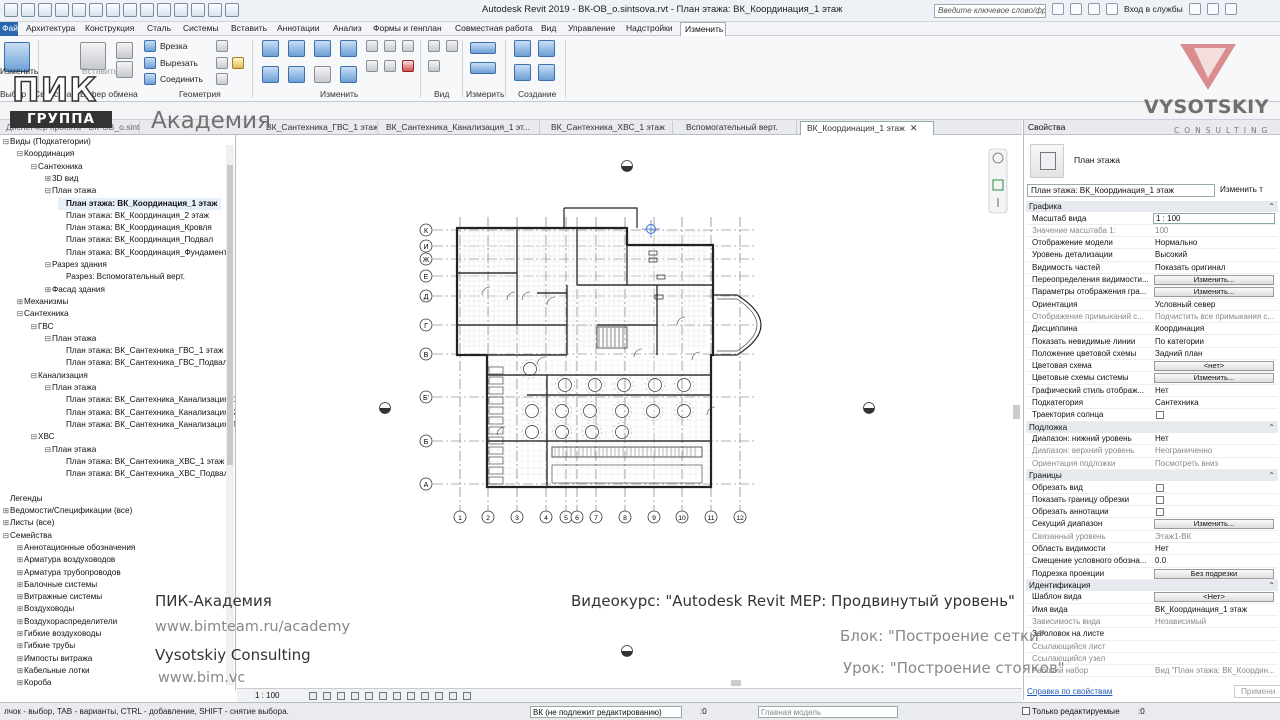  What do you see at coordinates (522, 72) in the screenshot?
I see `create-group-icon` at bounding box center [522, 72].